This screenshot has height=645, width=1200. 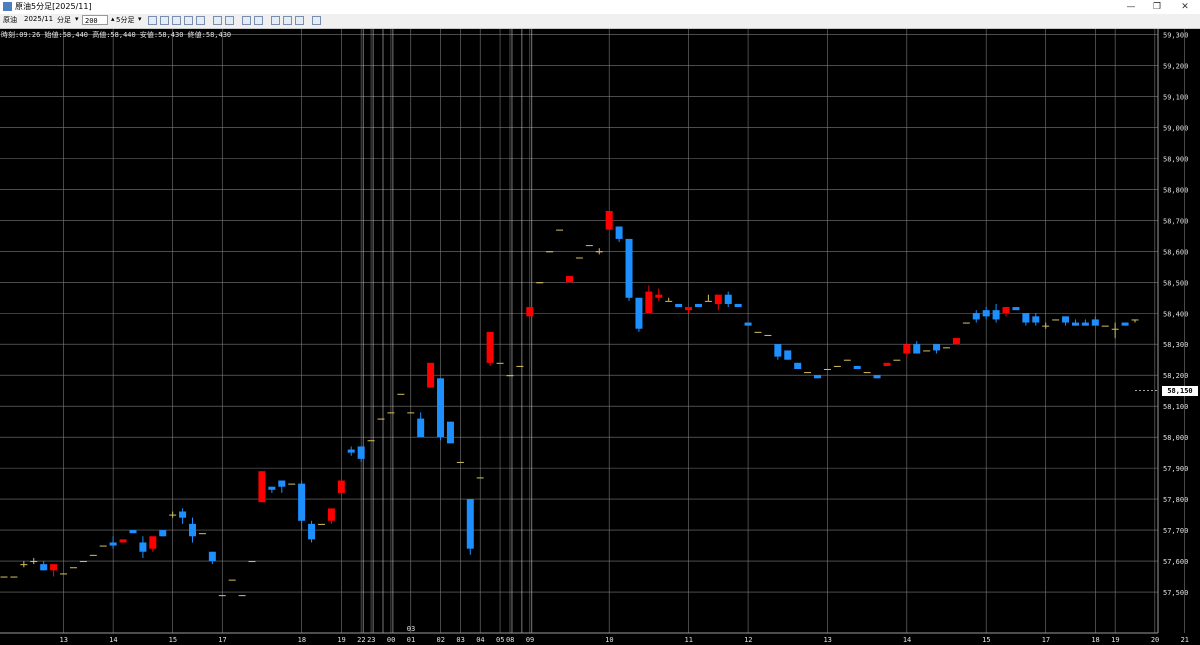 I want to click on close-button: ✕, so click(x=1185, y=7).